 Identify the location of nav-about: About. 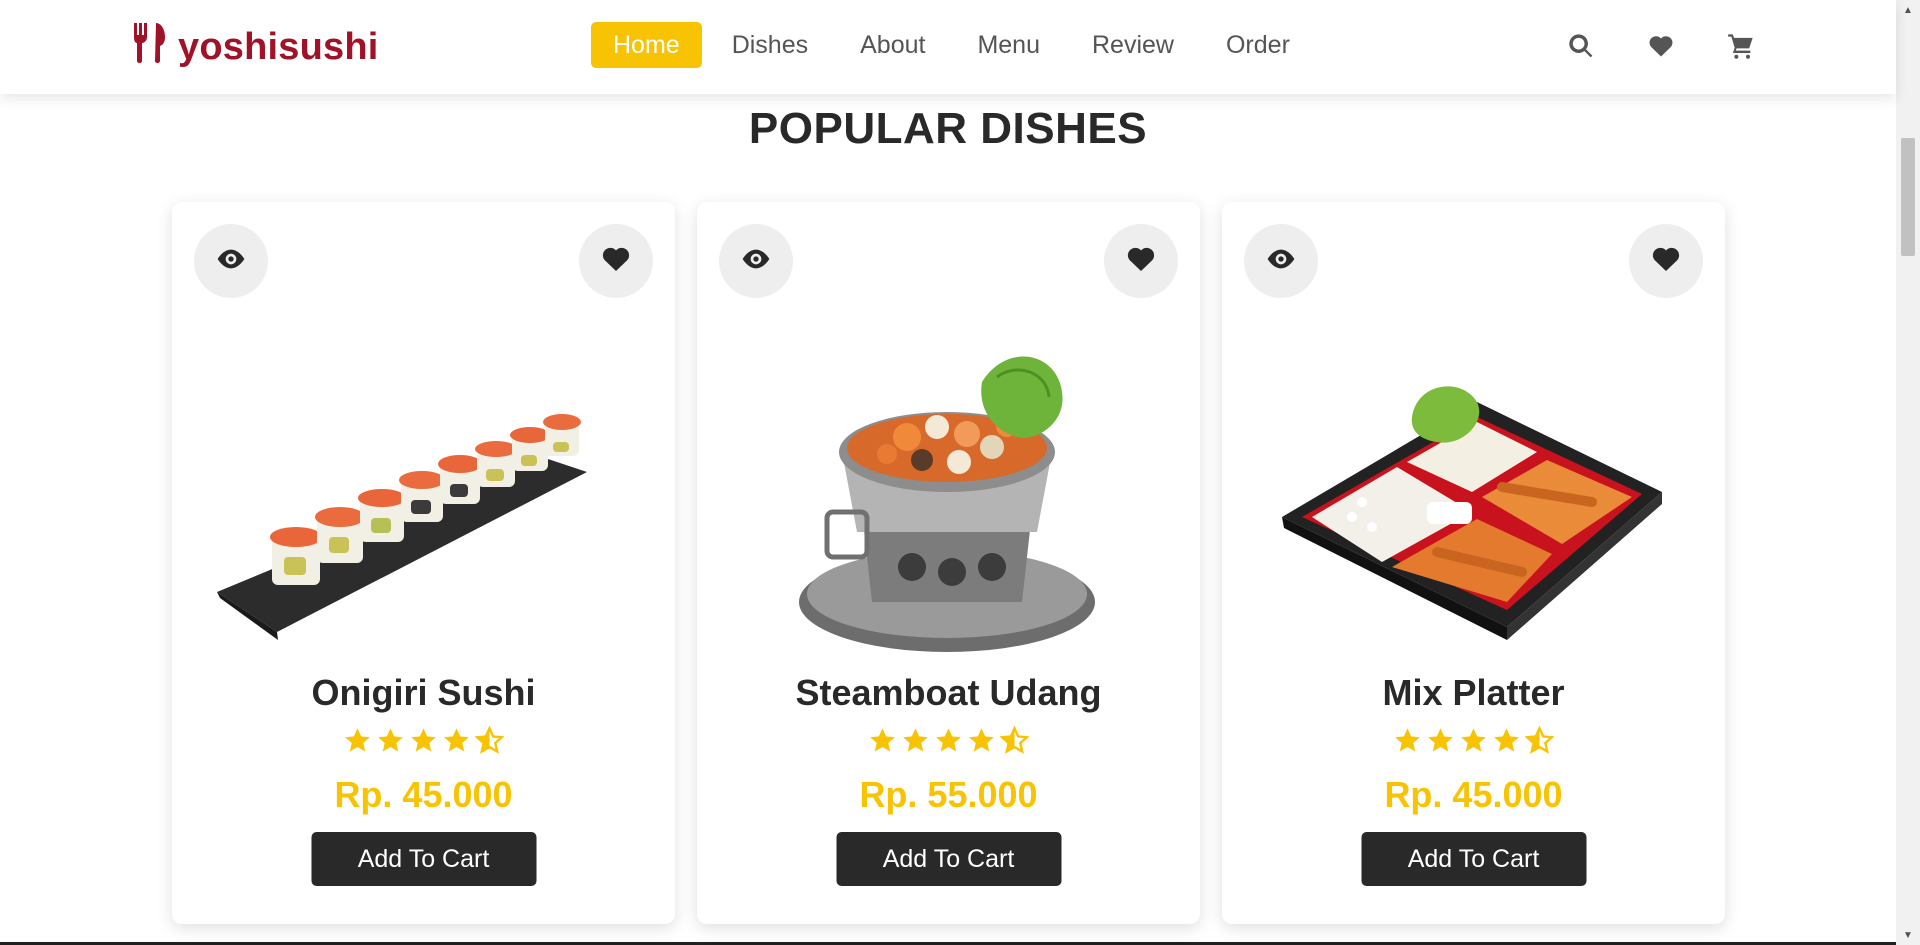
(892, 45).